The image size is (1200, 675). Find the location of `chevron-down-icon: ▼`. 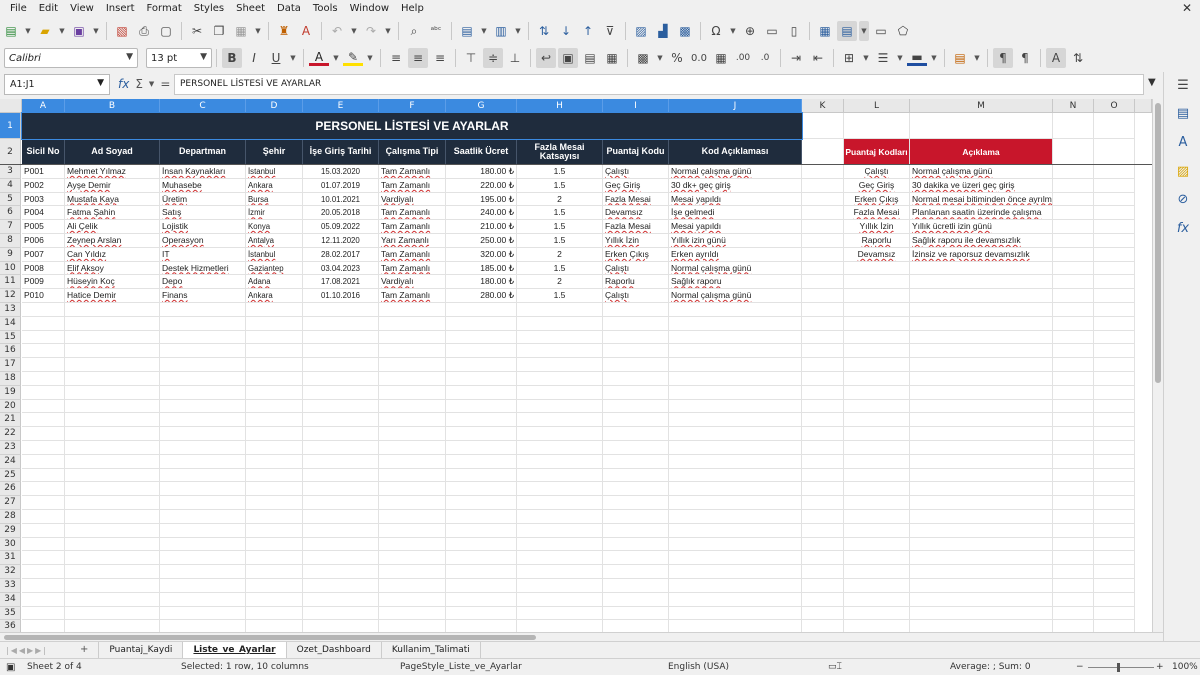

chevron-down-icon: ▼ is located at coordinates (203, 57).